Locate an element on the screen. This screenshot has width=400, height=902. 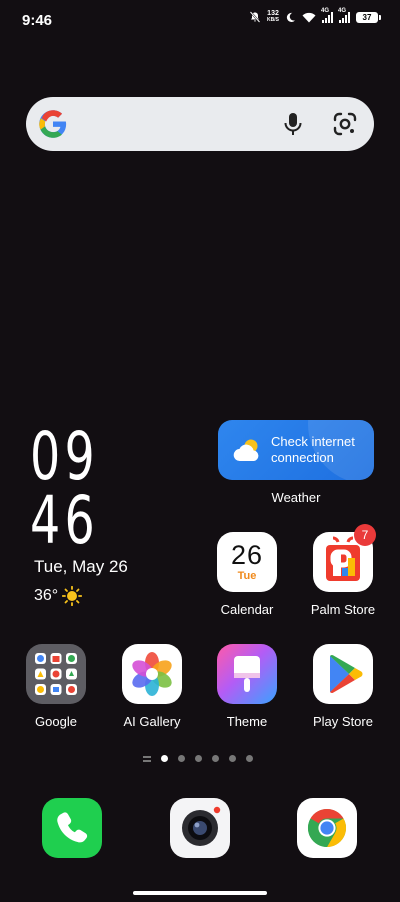
app-label-weather: Weather is located at coordinates (296, 497).